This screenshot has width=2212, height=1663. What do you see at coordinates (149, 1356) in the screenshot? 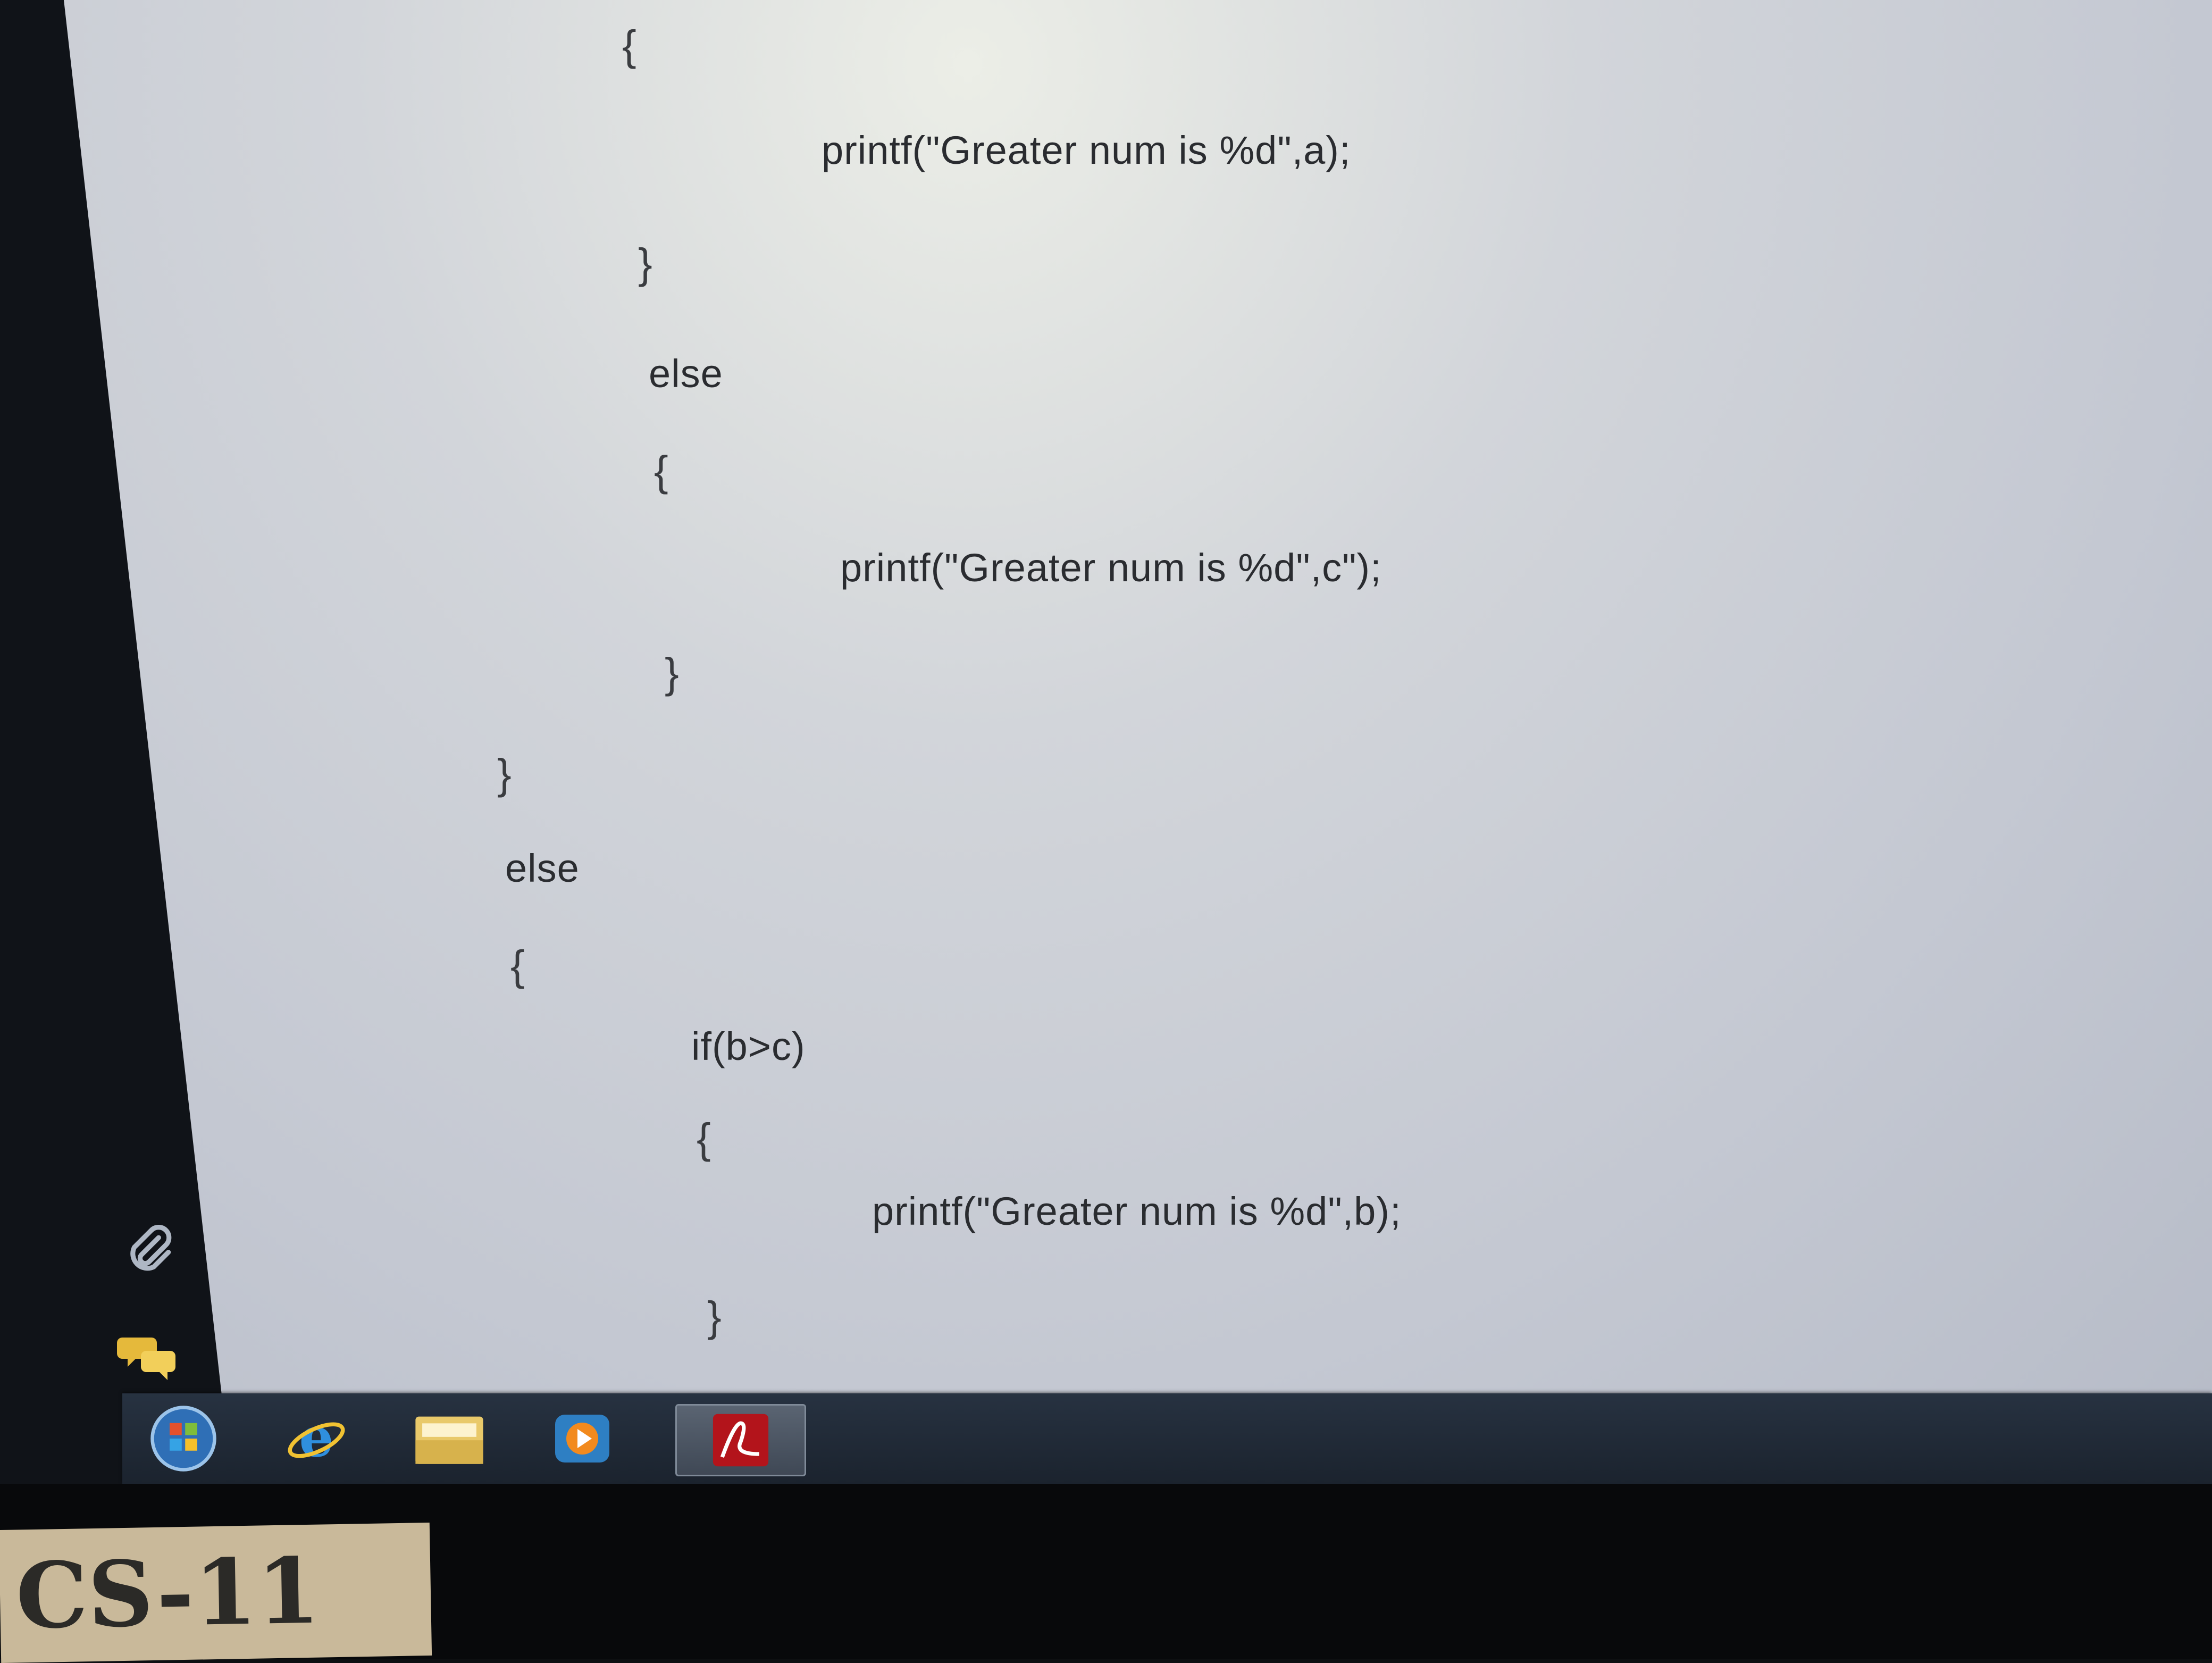
I see `chat-icon` at bounding box center [149, 1356].